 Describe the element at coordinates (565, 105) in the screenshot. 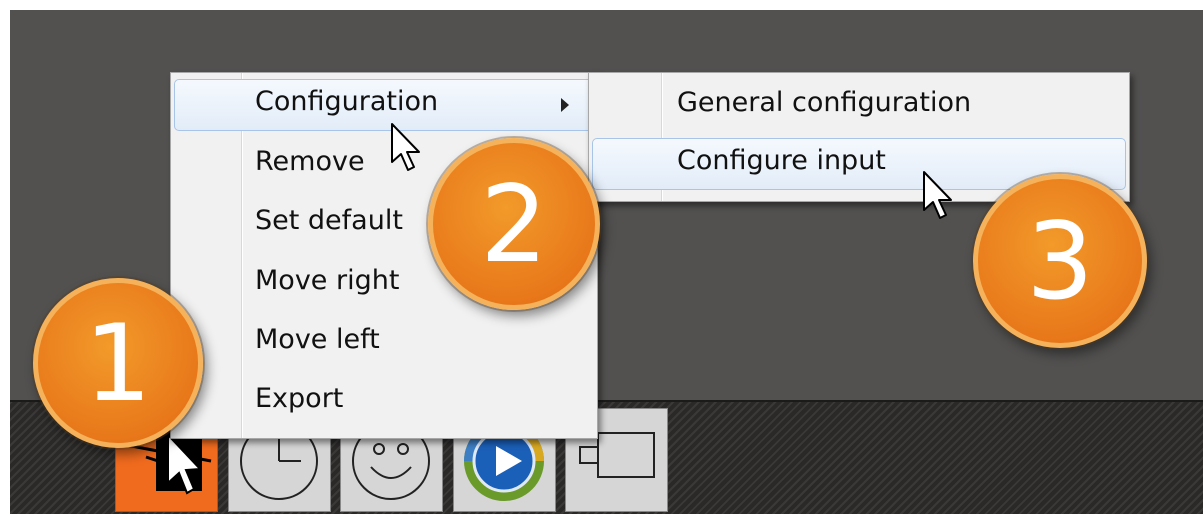

I see `submenu-arrow-icon` at that location.